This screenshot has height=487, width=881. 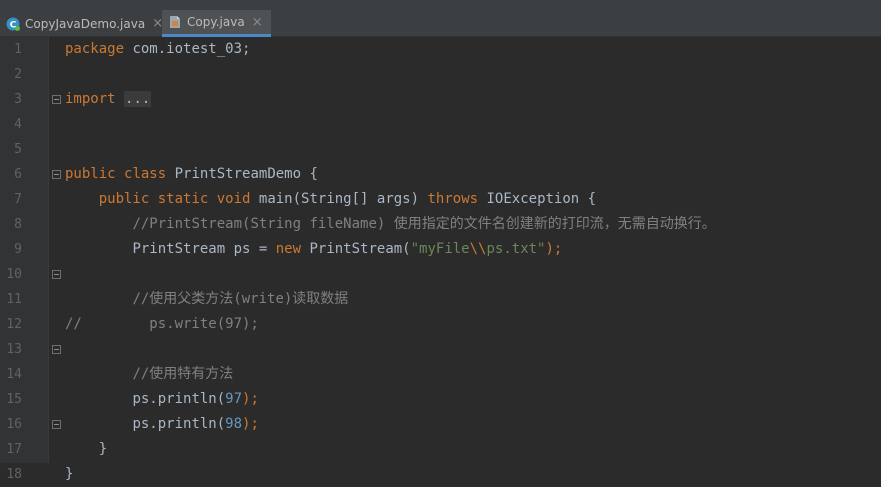 What do you see at coordinates (175, 22) in the screenshot?
I see `java-file-icon` at bounding box center [175, 22].